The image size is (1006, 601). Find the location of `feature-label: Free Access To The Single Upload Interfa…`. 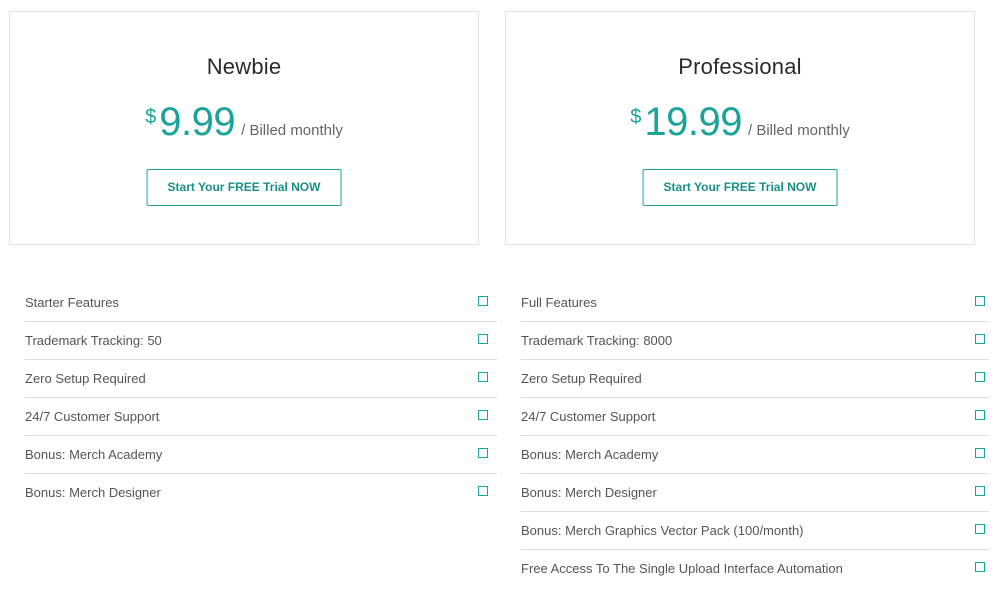

feature-label: Free Access To The Single Upload Interfa… is located at coordinates (682, 568).